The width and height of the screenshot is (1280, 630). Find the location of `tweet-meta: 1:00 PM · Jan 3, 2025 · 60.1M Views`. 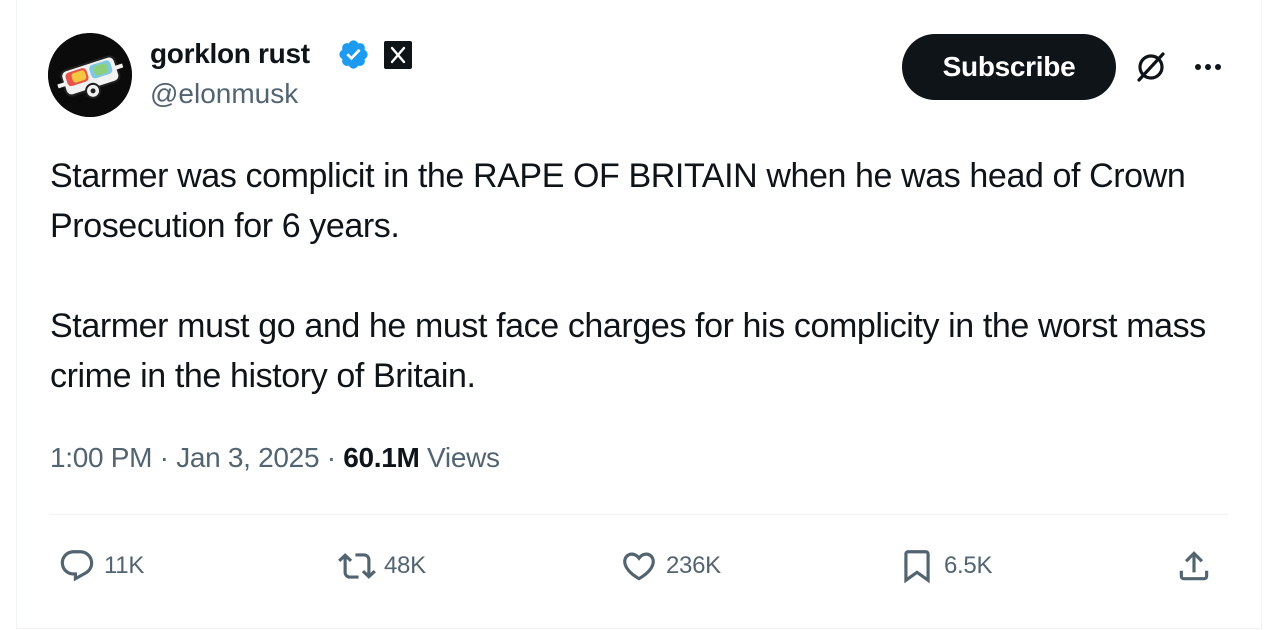

tweet-meta: 1:00 PM · Jan 3, 2025 · 60.1M Views is located at coordinates (275, 458).